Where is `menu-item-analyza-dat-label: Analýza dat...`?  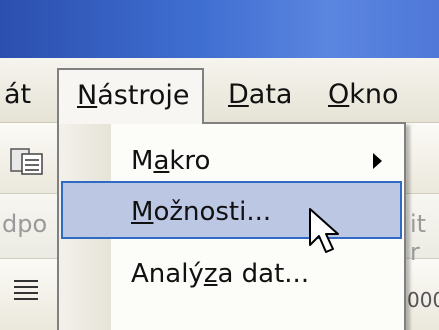 menu-item-analyza-dat-label: Analýza dat... is located at coordinates (220, 274).